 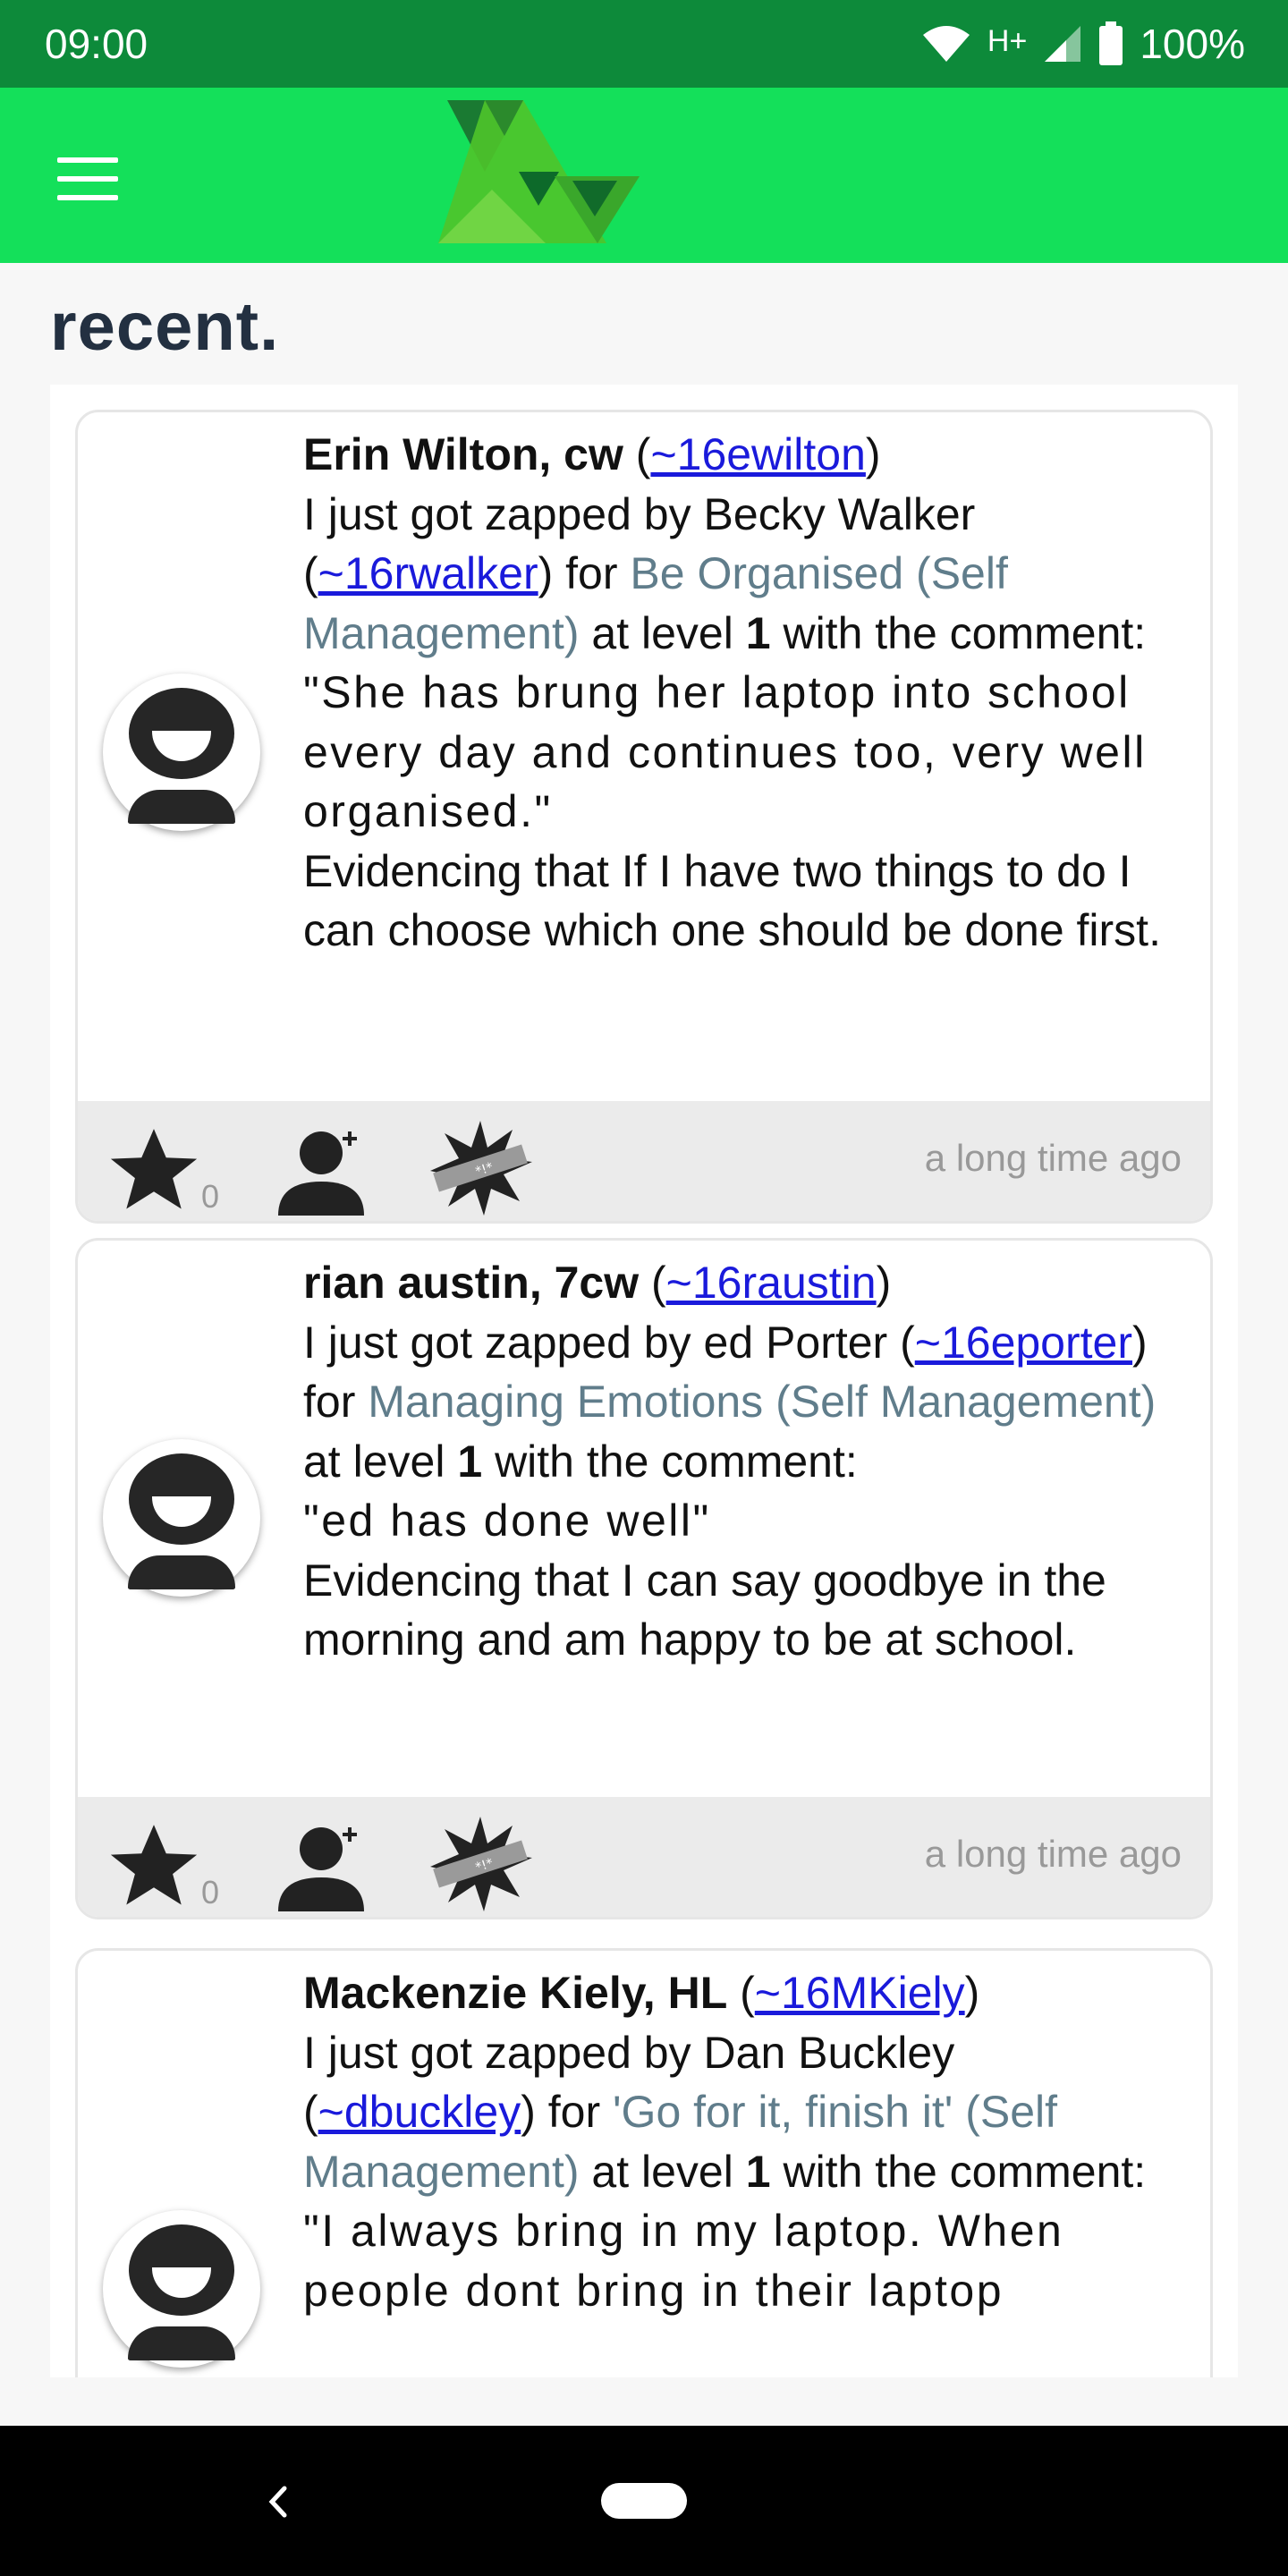 I want to click on user-name: Erin Wilton, cw, so click(x=463, y=454).